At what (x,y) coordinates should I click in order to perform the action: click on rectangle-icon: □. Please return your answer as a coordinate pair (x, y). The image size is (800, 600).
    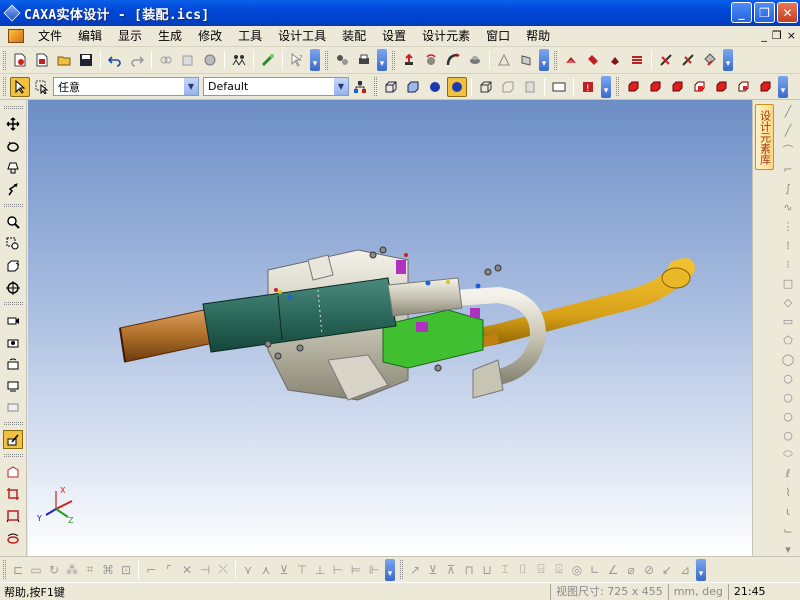
    Looking at the image, I should click on (788, 283).